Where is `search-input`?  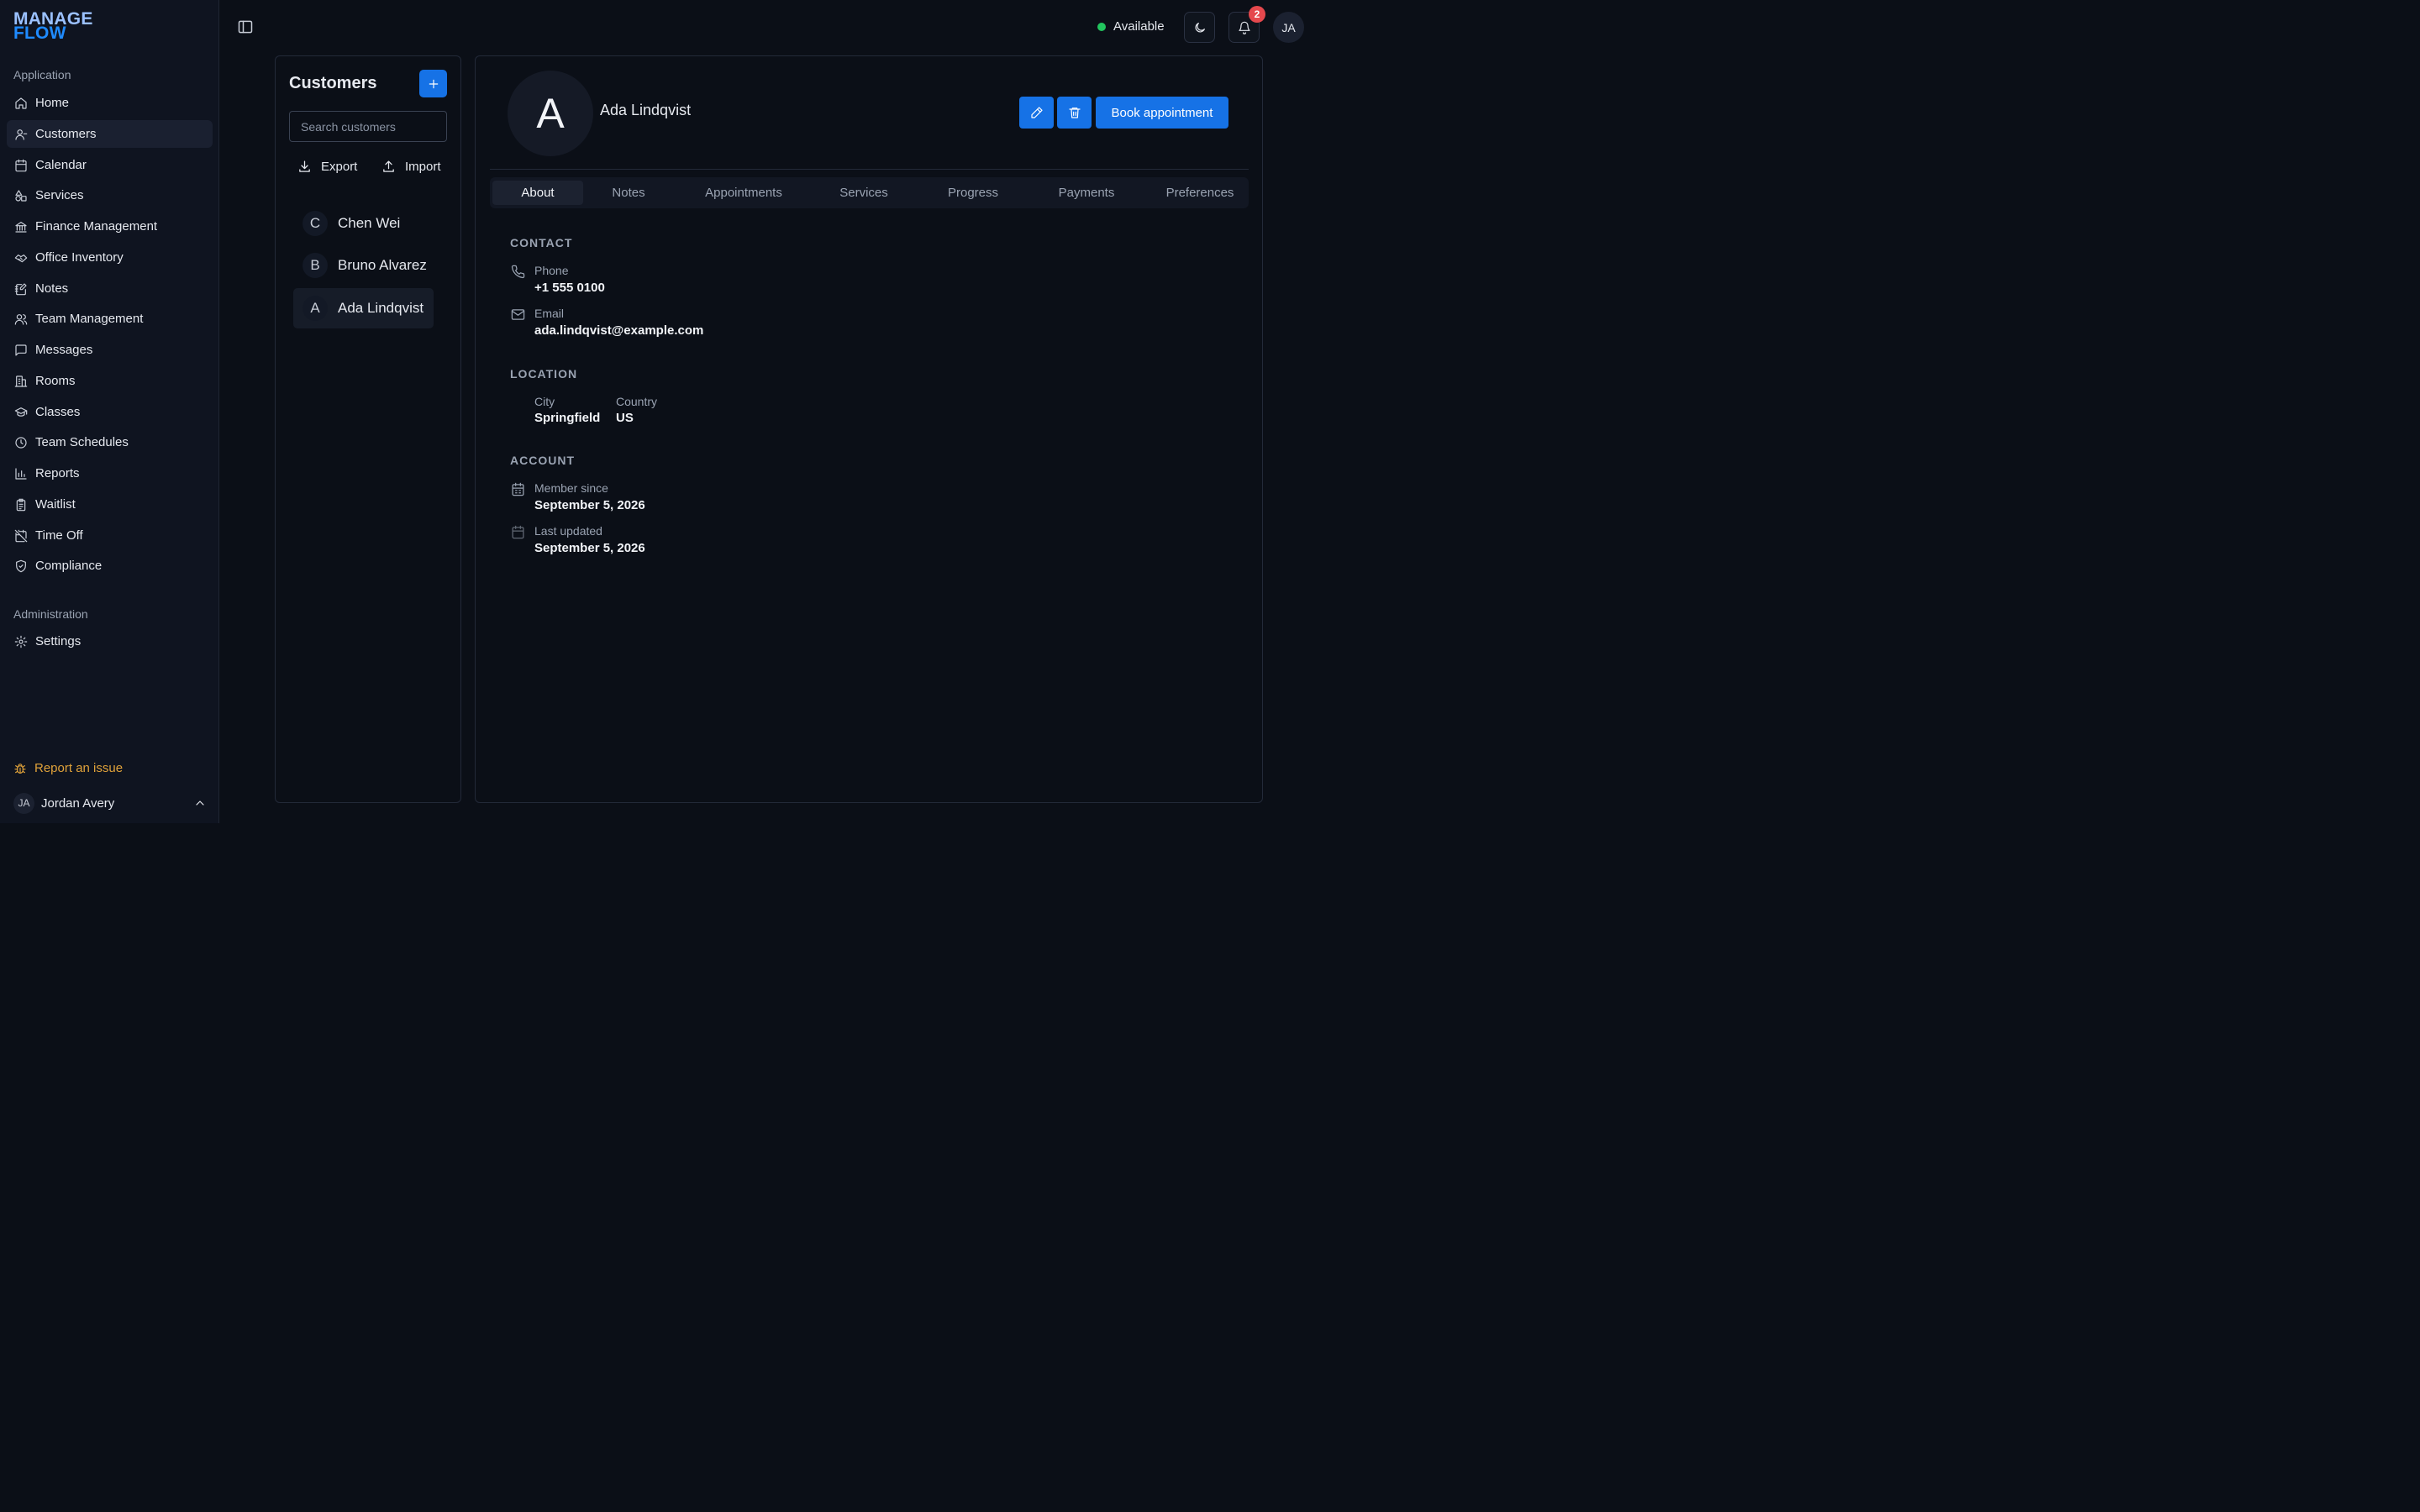
search-input is located at coordinates (368, 126).